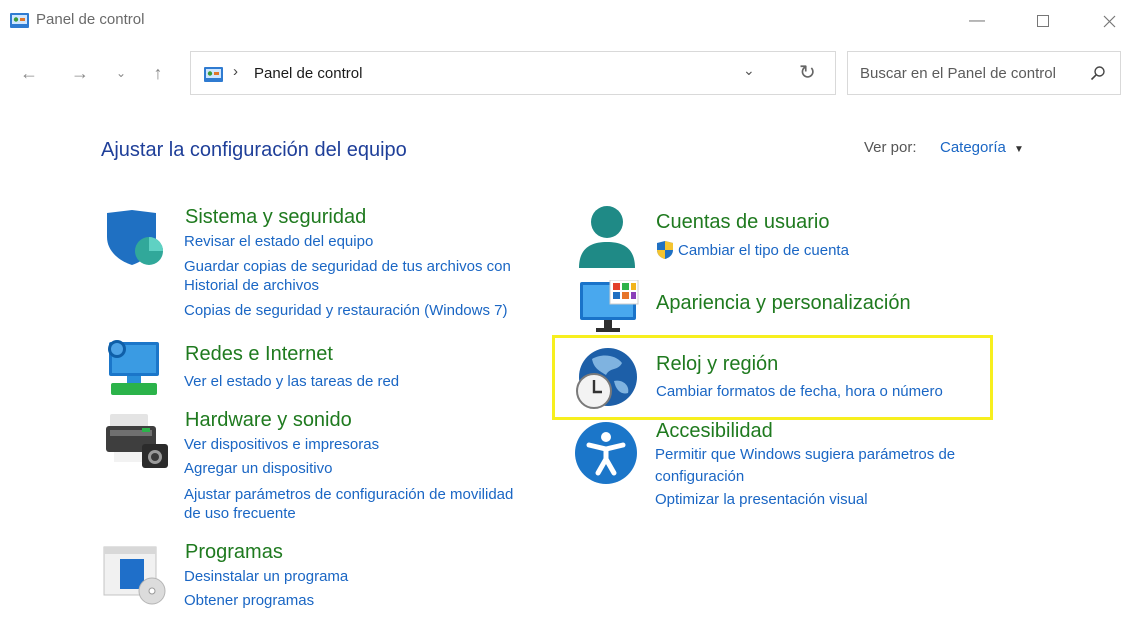 The width and height of the screenshot is (1130, 618). What do you see at coordinates (717, 364) in the screenshot?
I see `category-title-clock-region: Reloj y región` at bounding box center [717, 364].